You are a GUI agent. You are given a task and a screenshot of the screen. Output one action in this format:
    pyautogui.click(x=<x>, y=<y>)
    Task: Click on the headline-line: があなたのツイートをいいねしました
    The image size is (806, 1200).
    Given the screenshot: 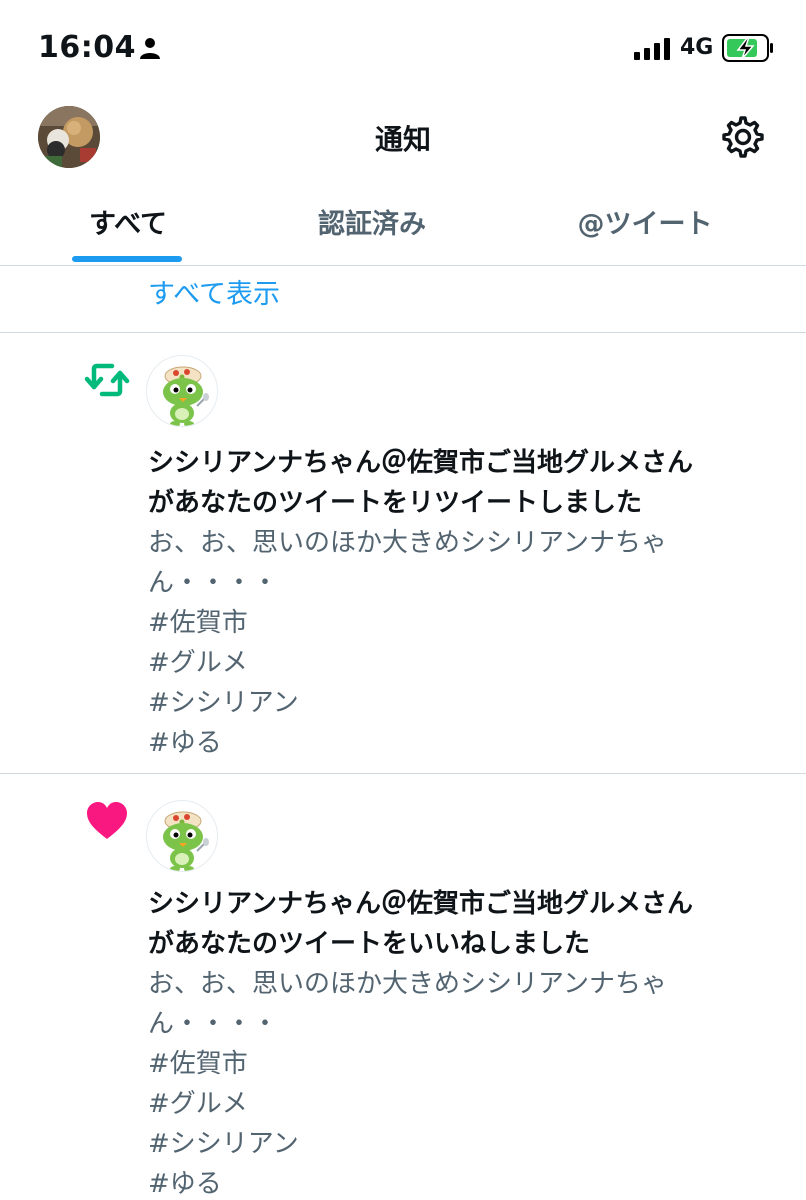 What is the action you would take?
    pyautogui.click(x=369, y=944)
    